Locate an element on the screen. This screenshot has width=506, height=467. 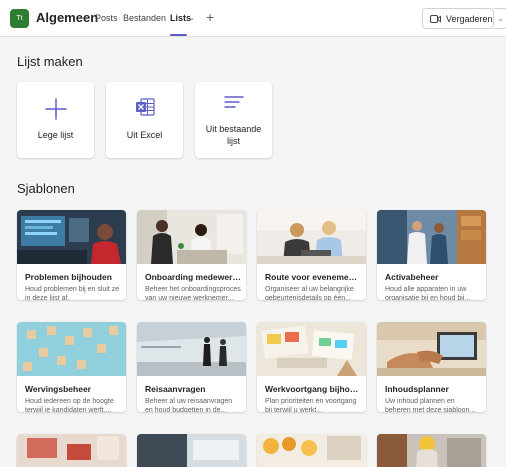
template-title: Activabeheer is located at coordinates (412, 277).